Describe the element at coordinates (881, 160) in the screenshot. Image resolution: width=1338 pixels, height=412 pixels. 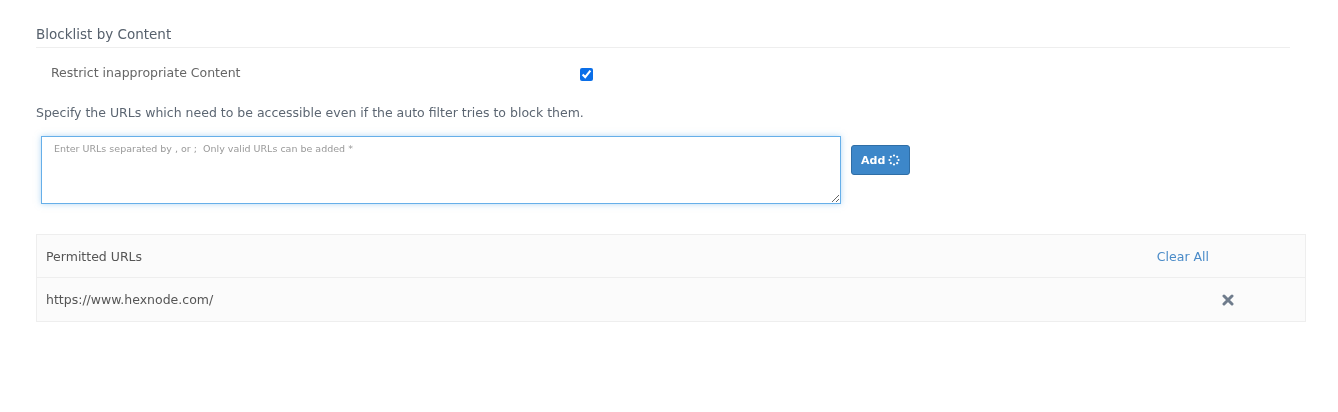
I see `add-button: Add` at that location.